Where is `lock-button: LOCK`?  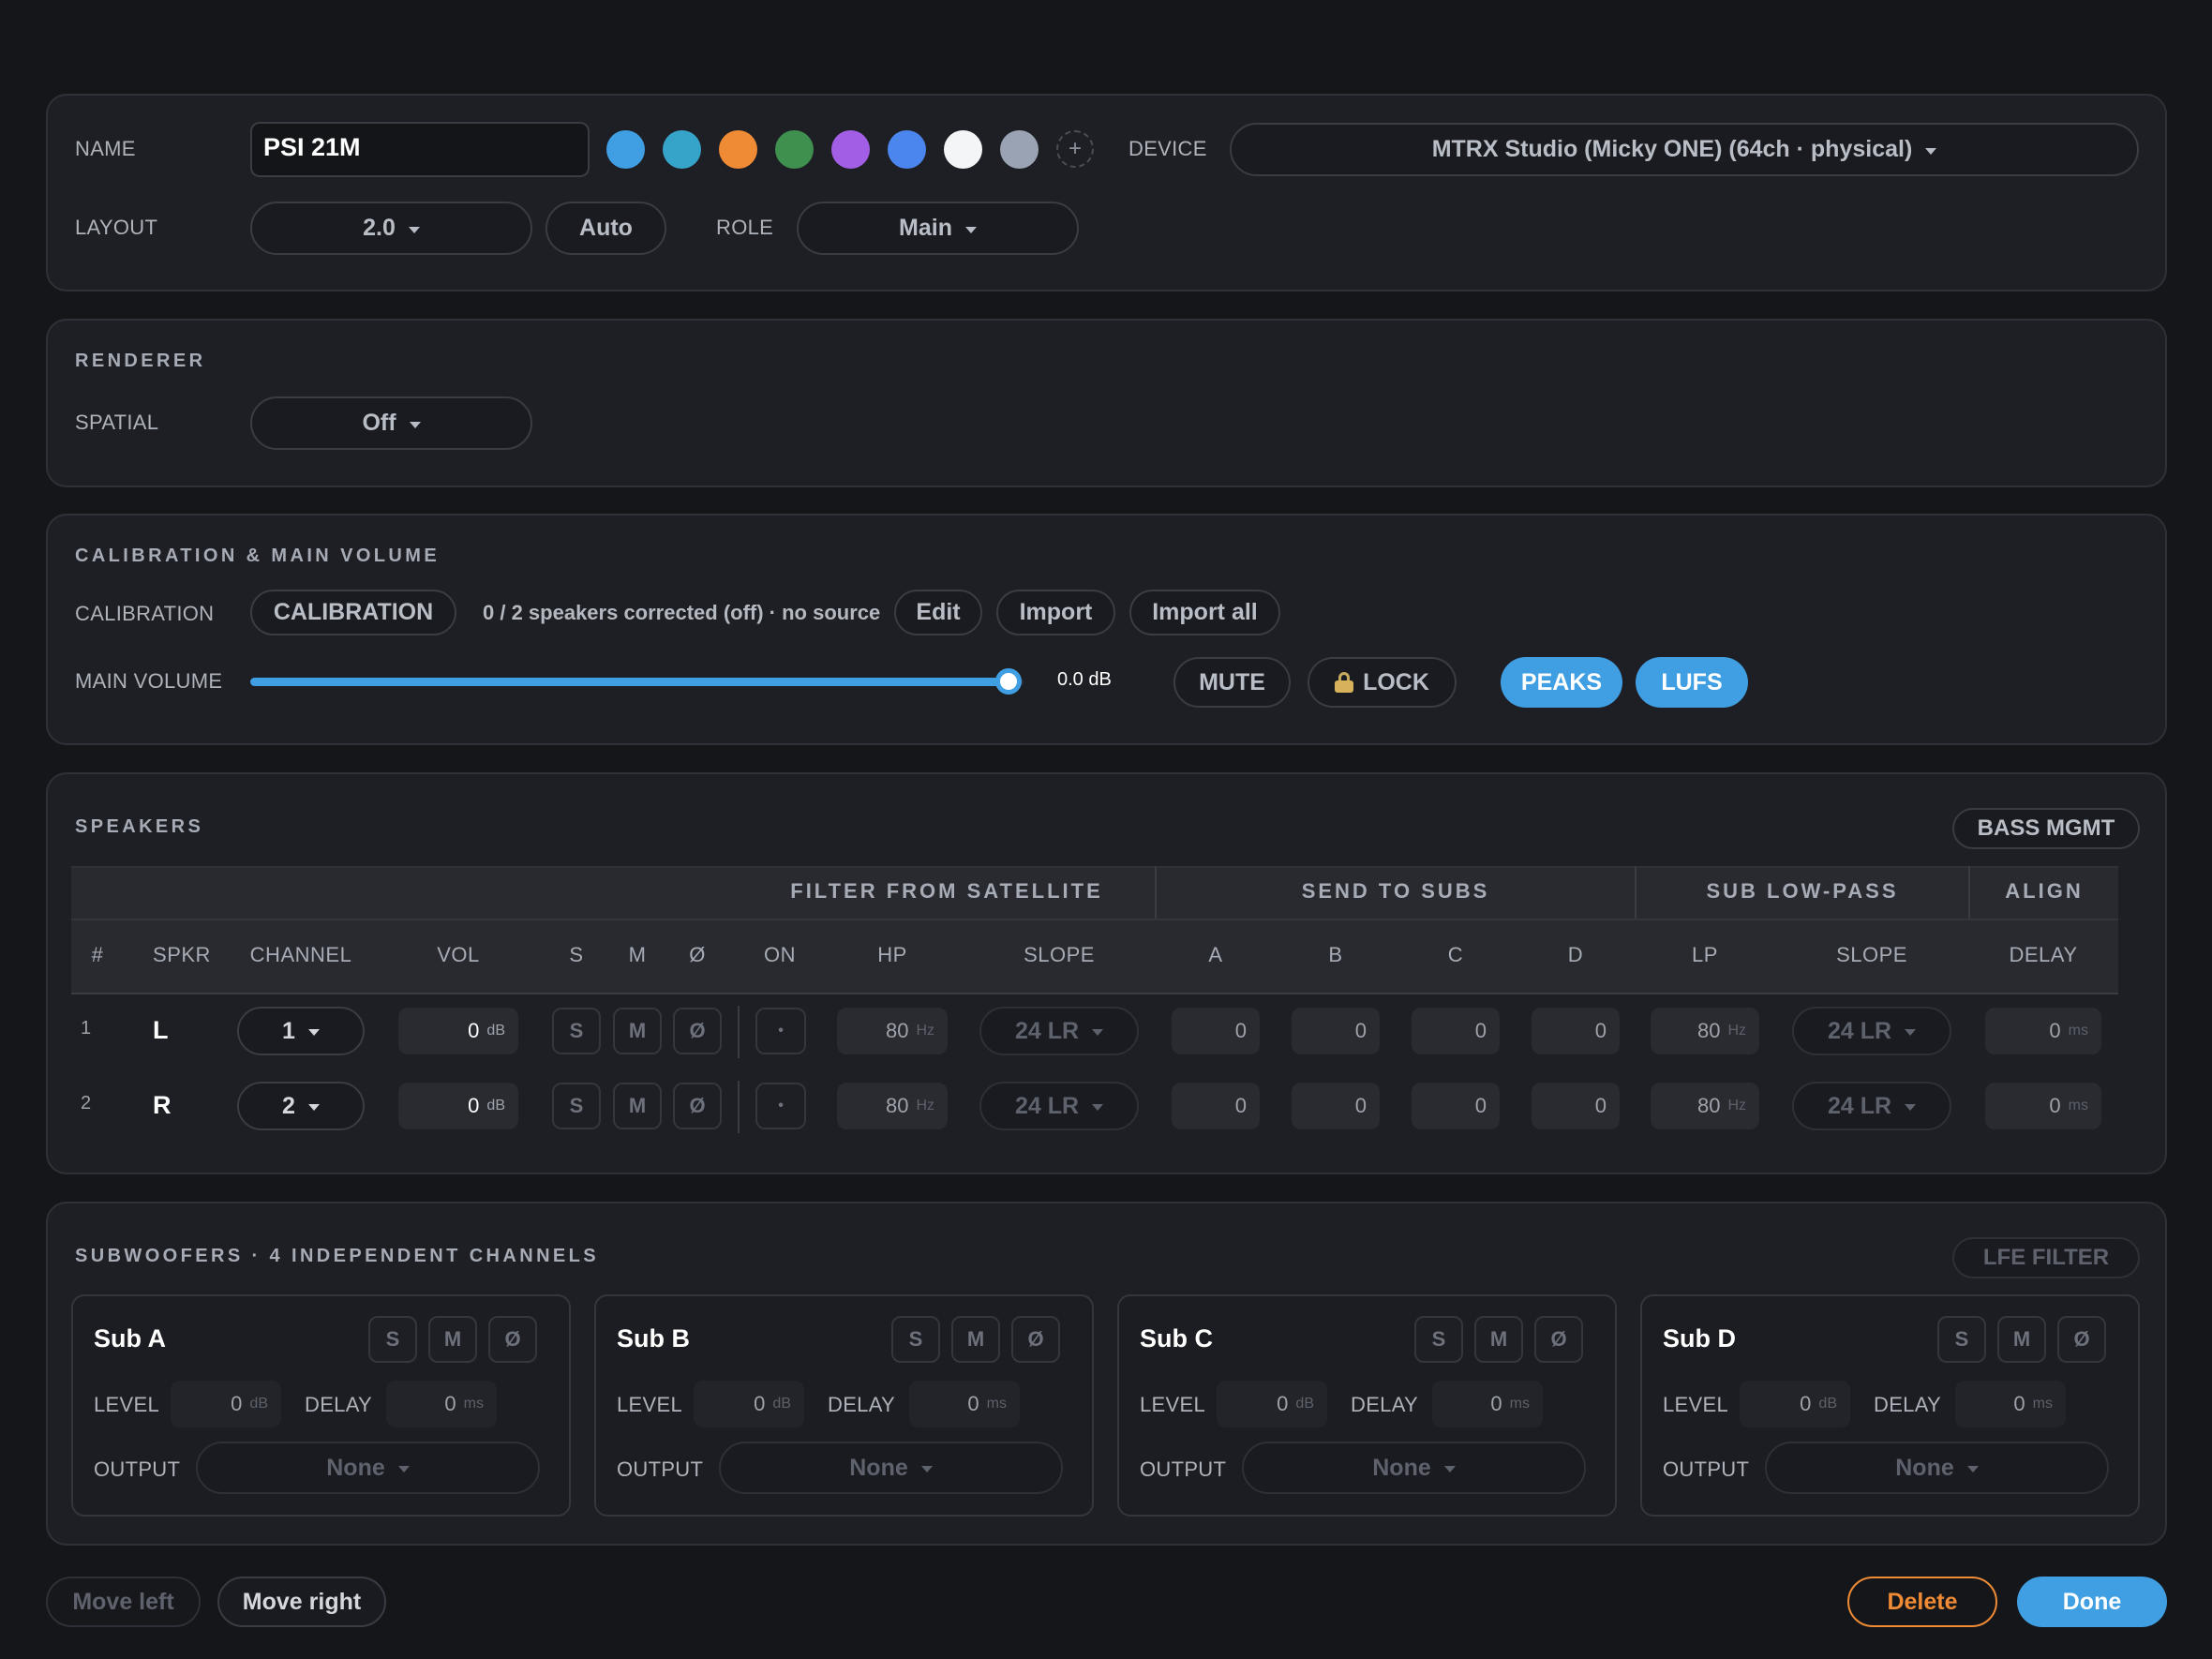 lock-button: LOCK is located at coordinates (1382, 682).